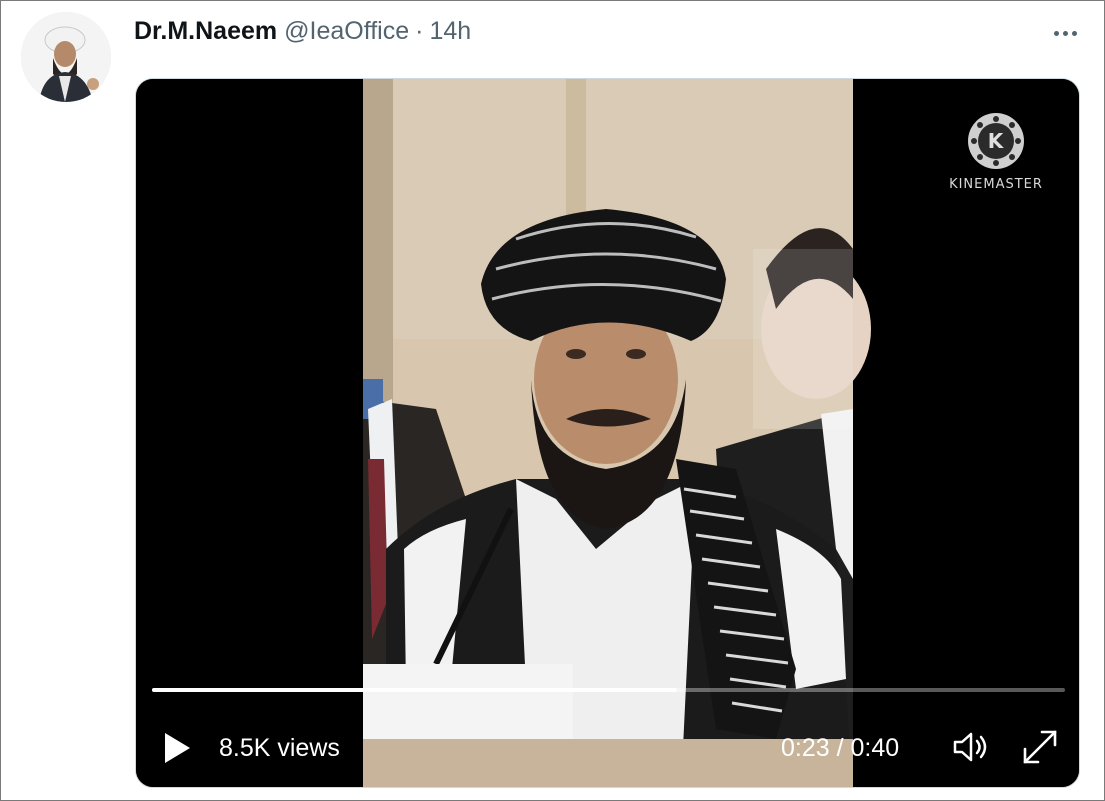  I want to click on more-horizontal-icon, so click(1065, 33).